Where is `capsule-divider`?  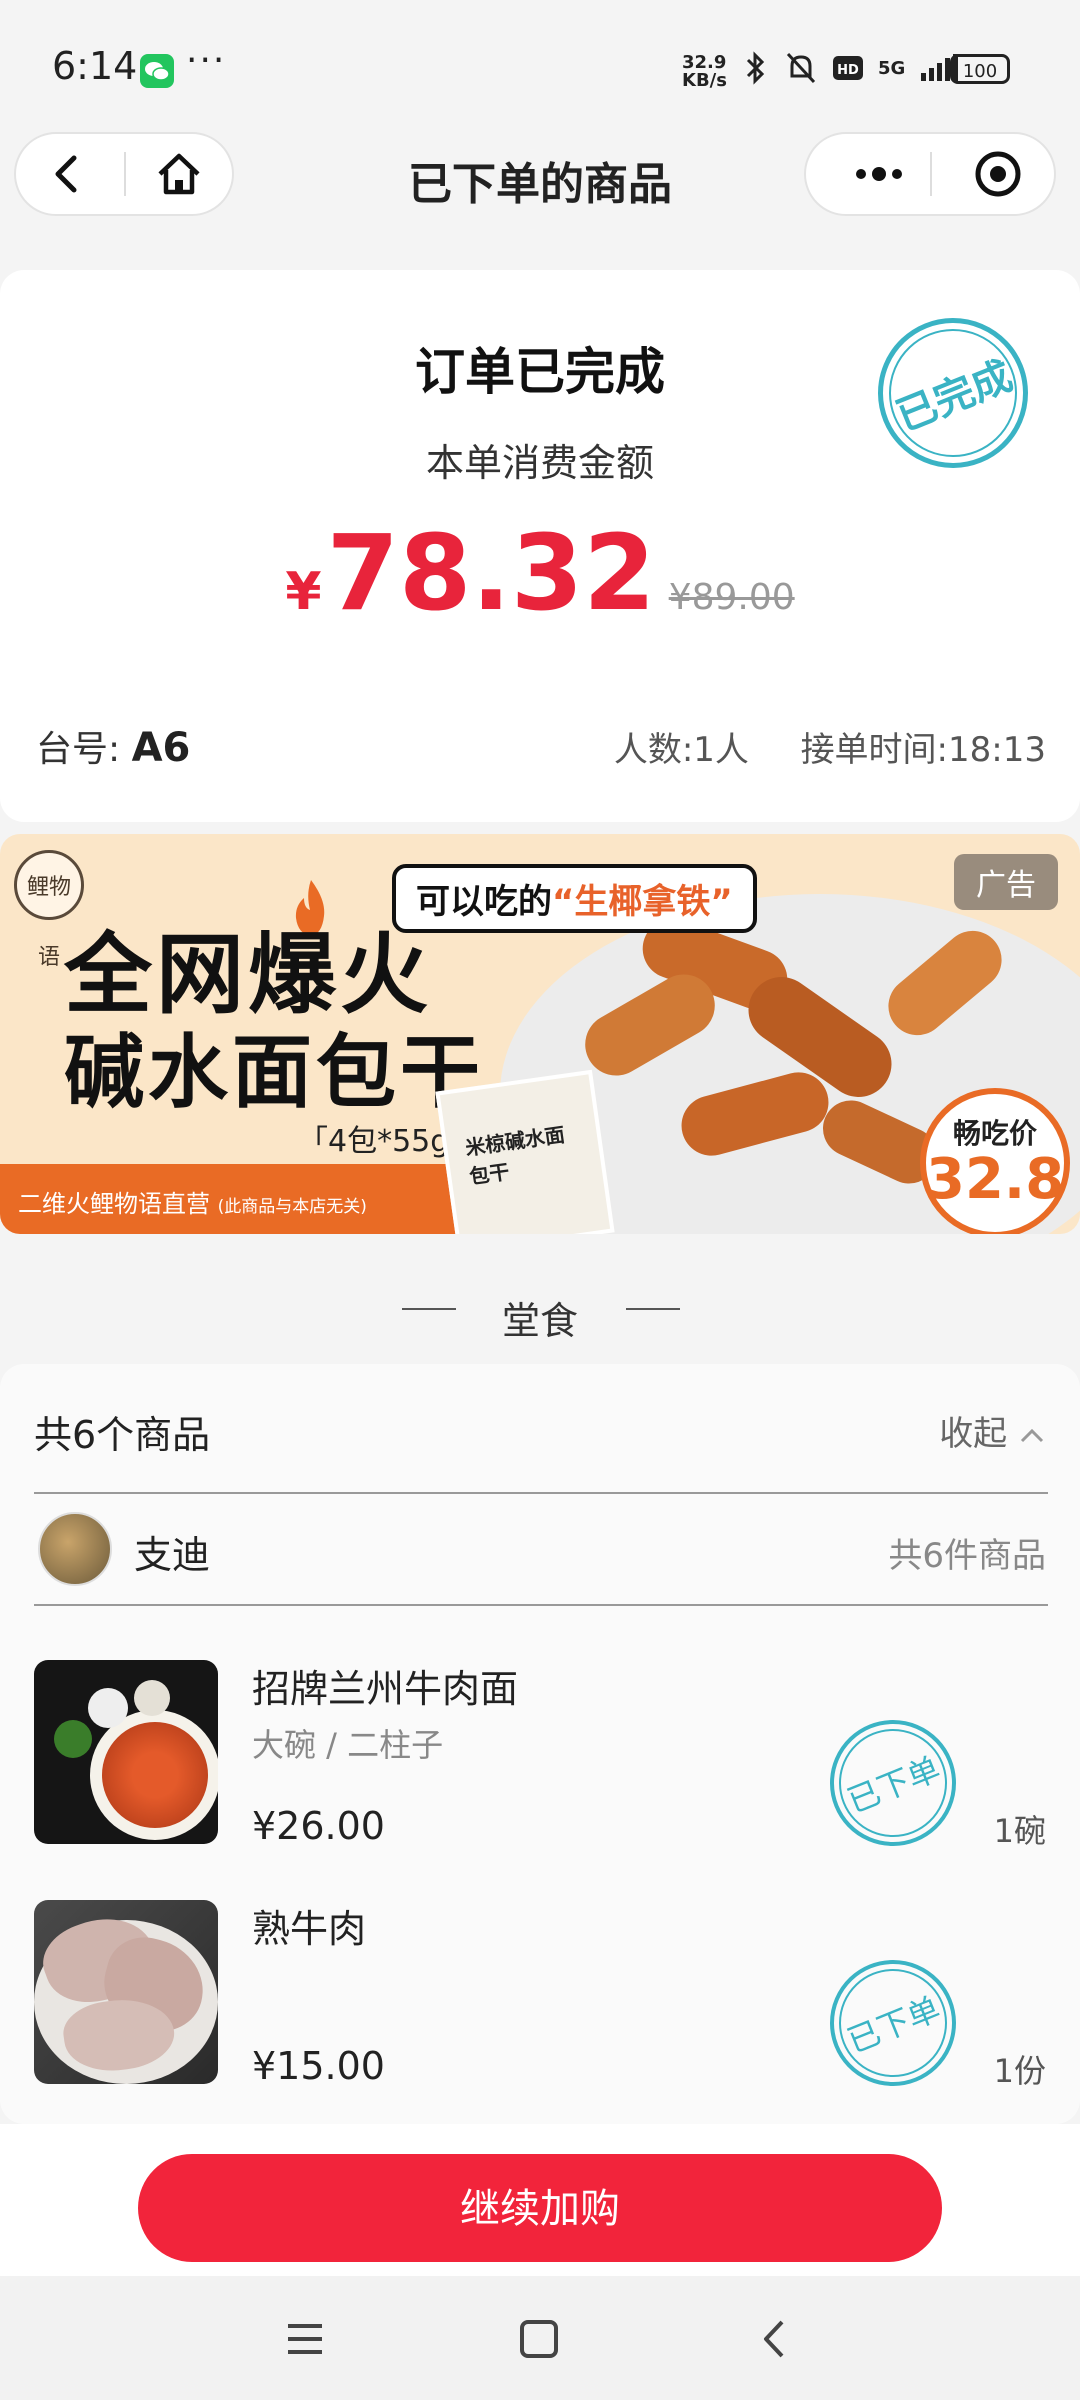
capsule-divider is located at coordinates (931, 174).